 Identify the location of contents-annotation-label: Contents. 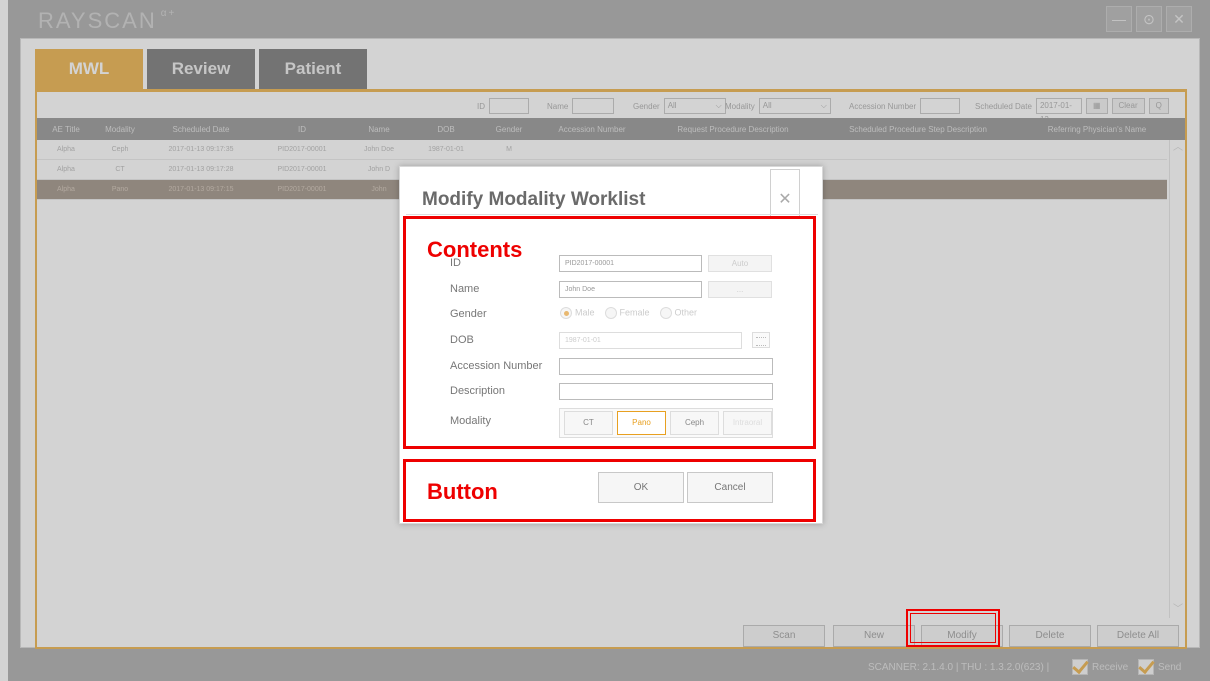
(475, 249).